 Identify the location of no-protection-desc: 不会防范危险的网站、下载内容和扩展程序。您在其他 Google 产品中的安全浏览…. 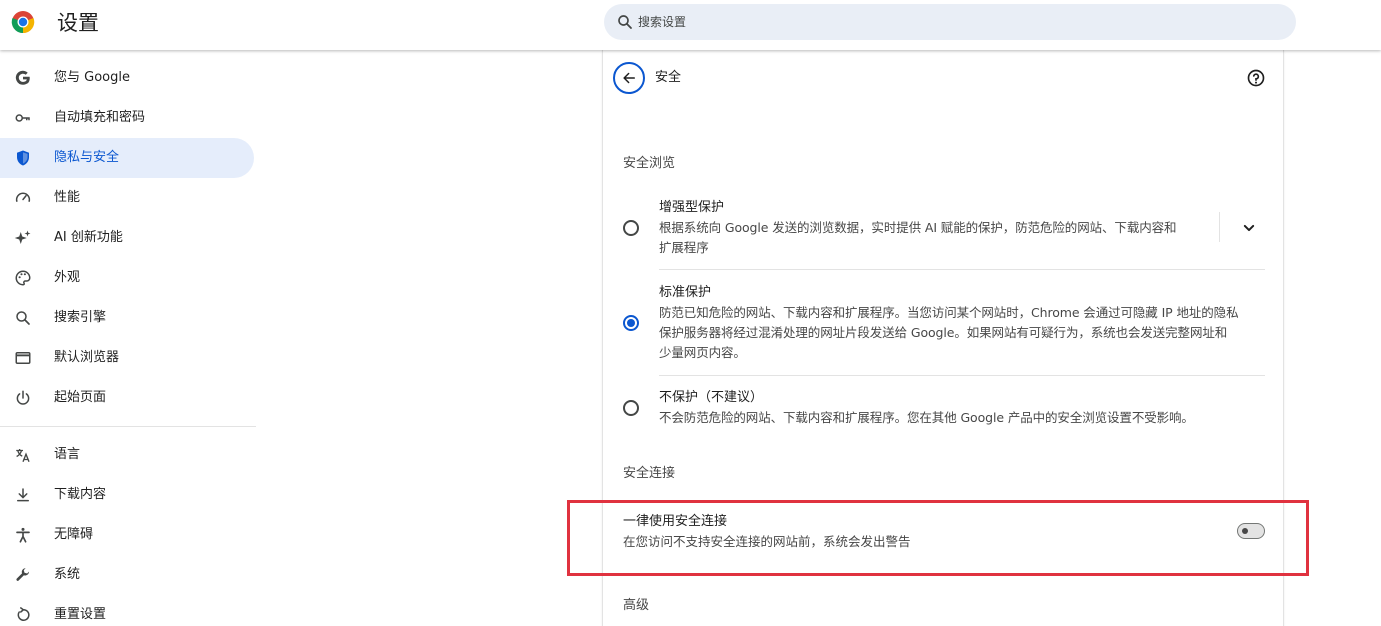
(926, 417).